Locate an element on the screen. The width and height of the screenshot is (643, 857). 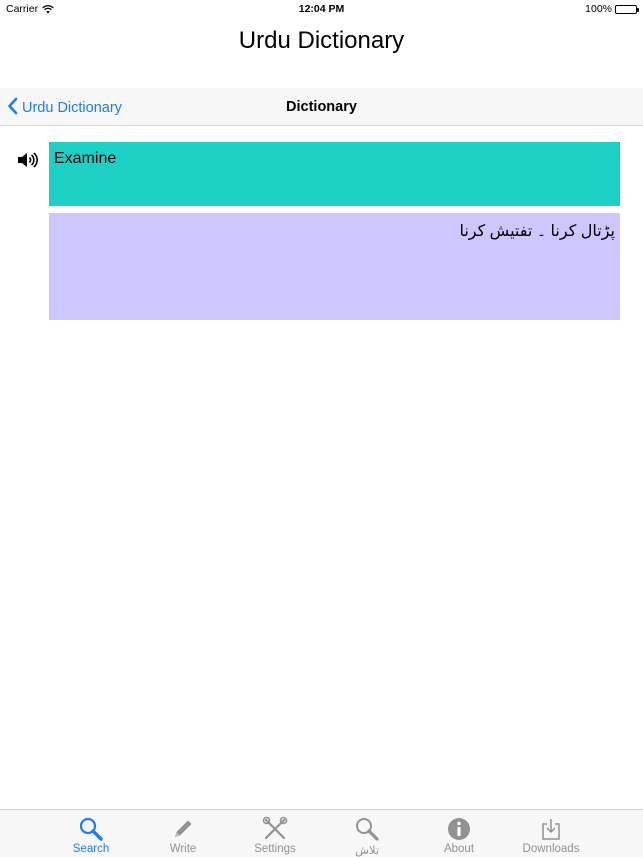
tab-about-label: About is located at coordinates (459, 849).